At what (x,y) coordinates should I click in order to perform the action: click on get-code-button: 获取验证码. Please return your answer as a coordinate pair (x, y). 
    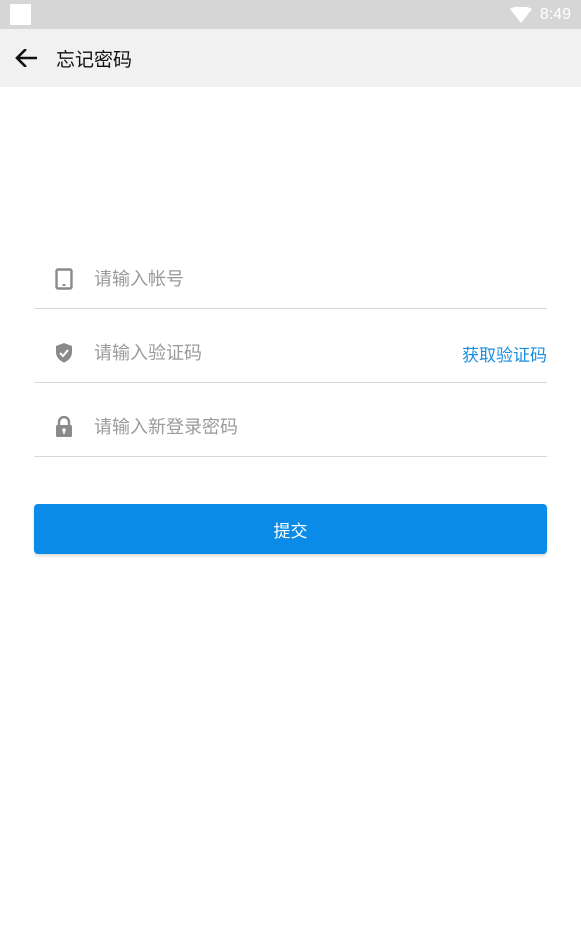
    Looking at the image, I should click on (504, 353).